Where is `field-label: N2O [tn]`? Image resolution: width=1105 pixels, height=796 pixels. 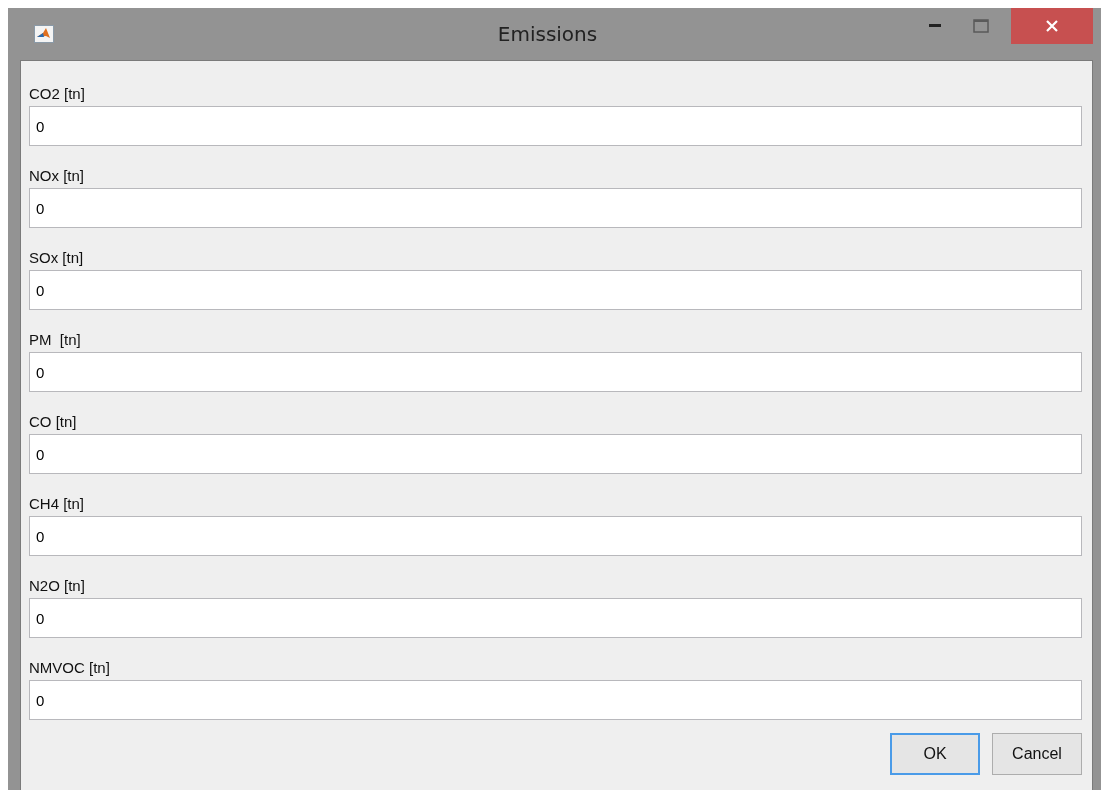
field-label: N2O [tn] is located at coordinates (57, 585).